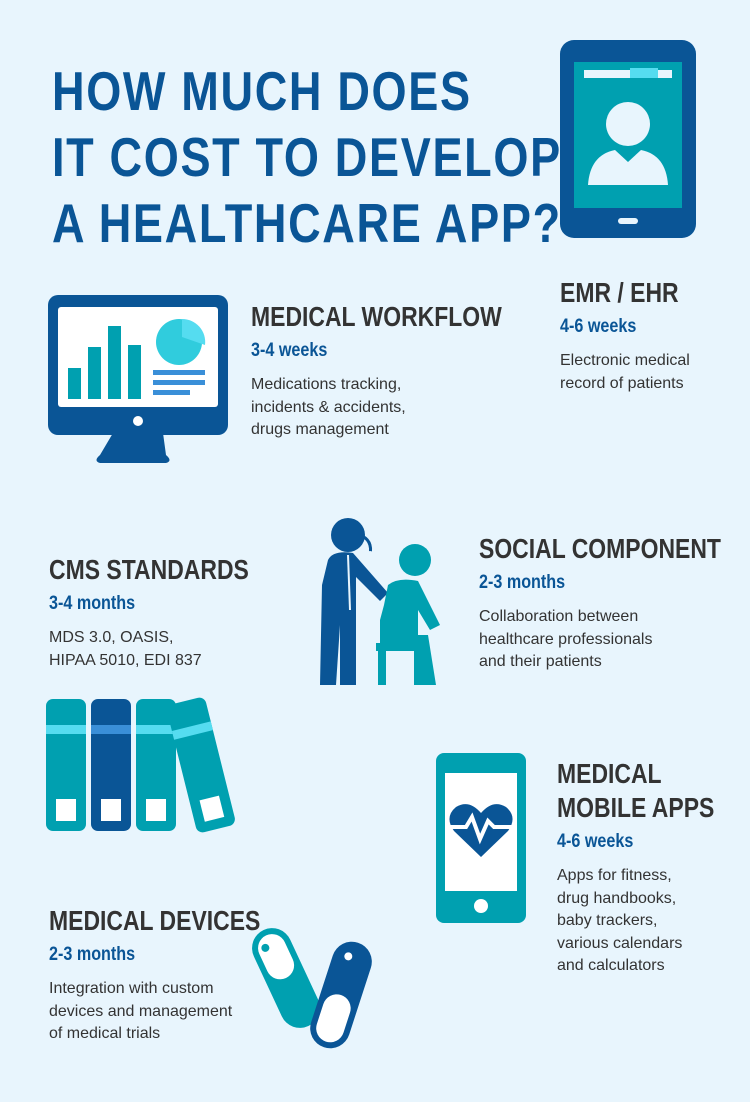  What do you see at coordinates (481, 838) in the screenshot?
I see `phone-heart-icon` at bounding box center [481, 838].